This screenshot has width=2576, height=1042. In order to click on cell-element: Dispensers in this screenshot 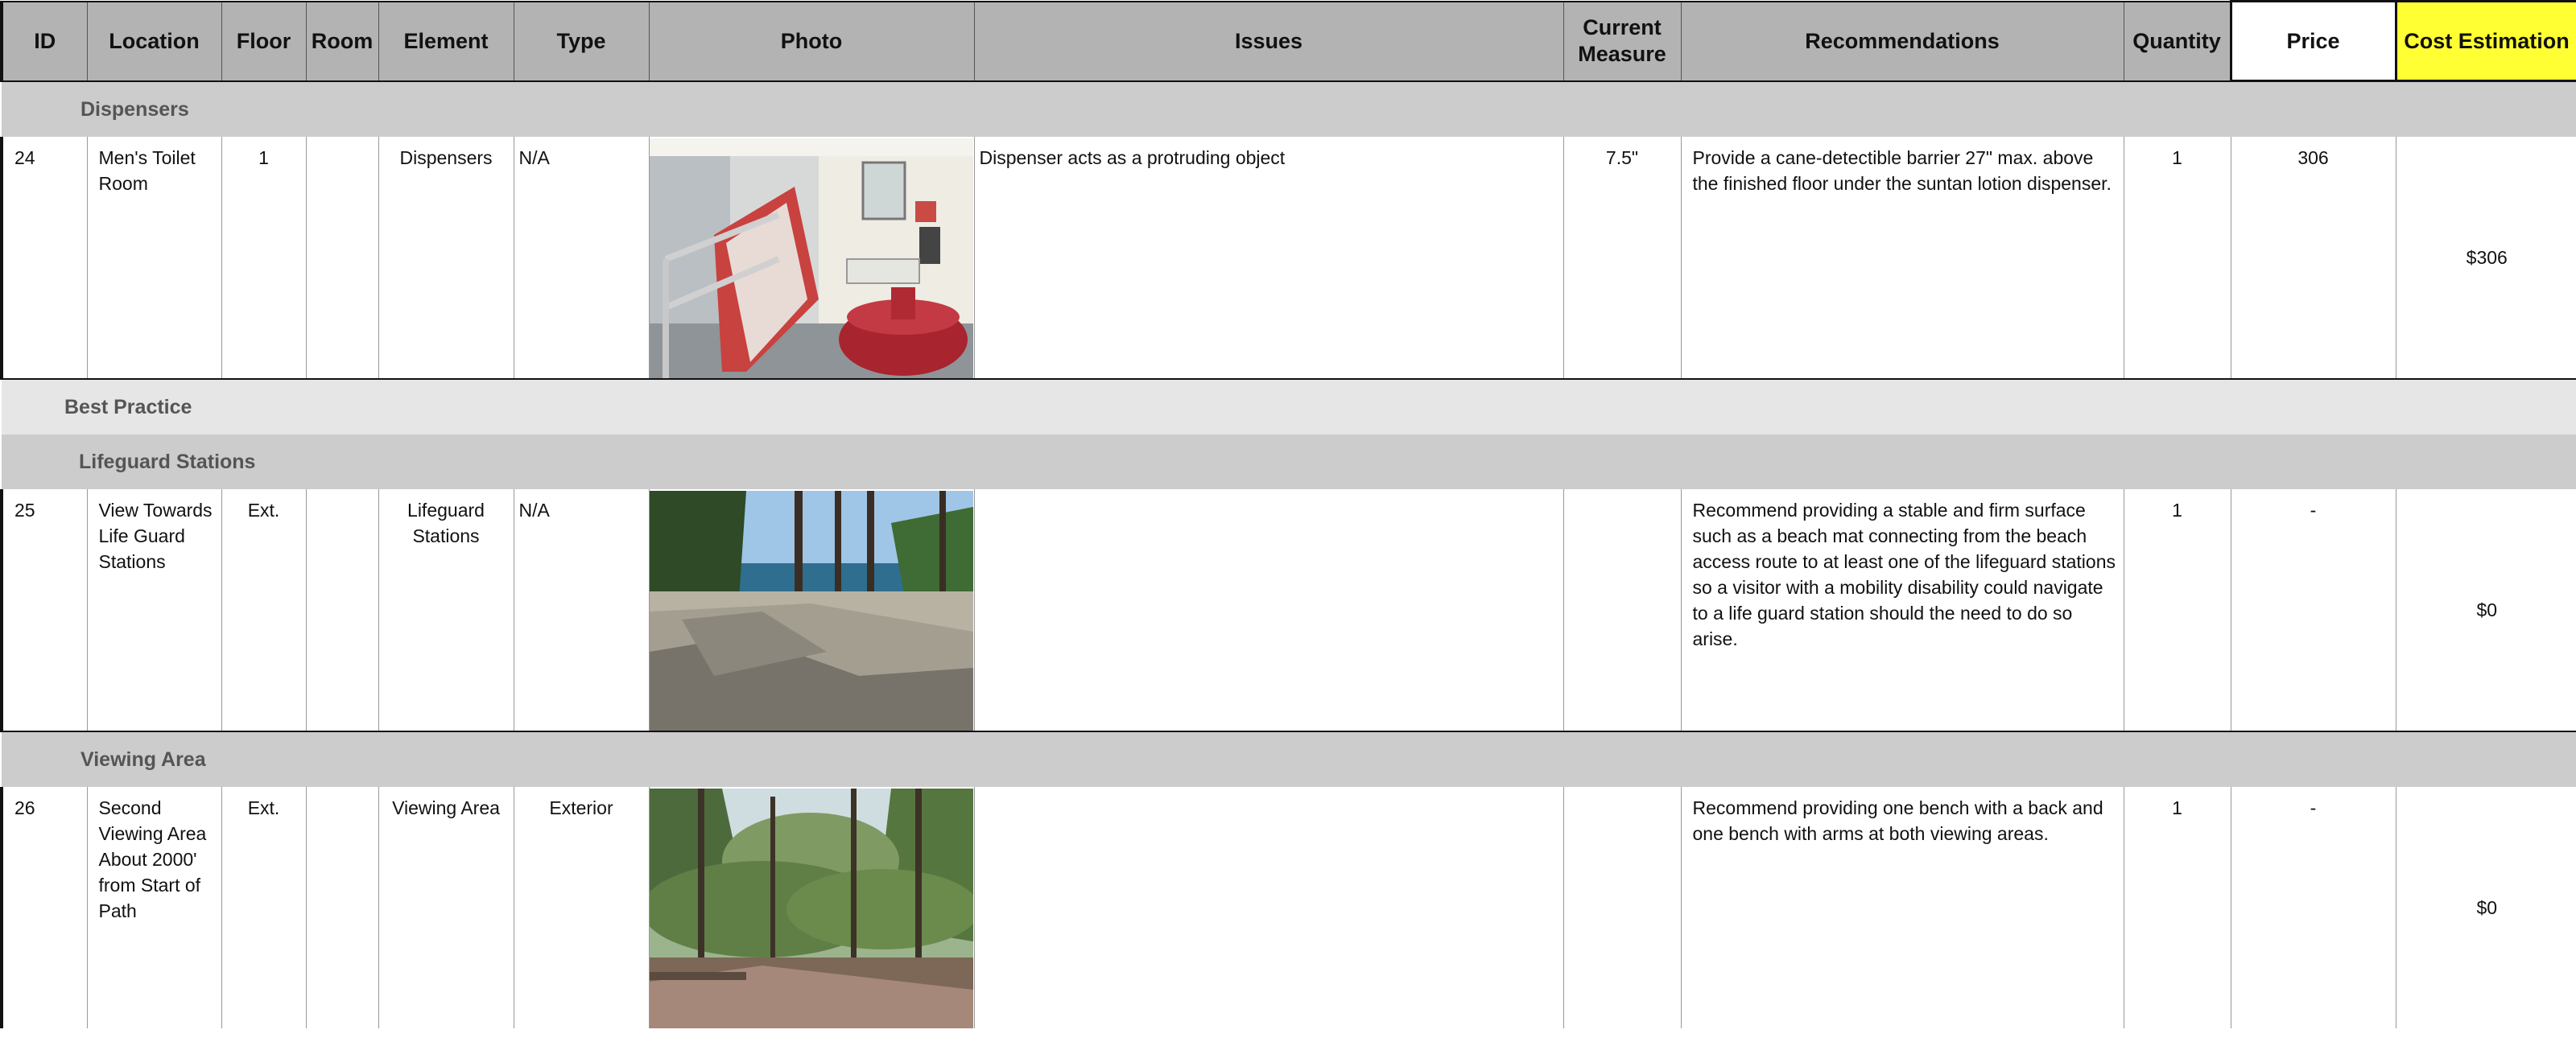, I will do `click(446, 258)`.